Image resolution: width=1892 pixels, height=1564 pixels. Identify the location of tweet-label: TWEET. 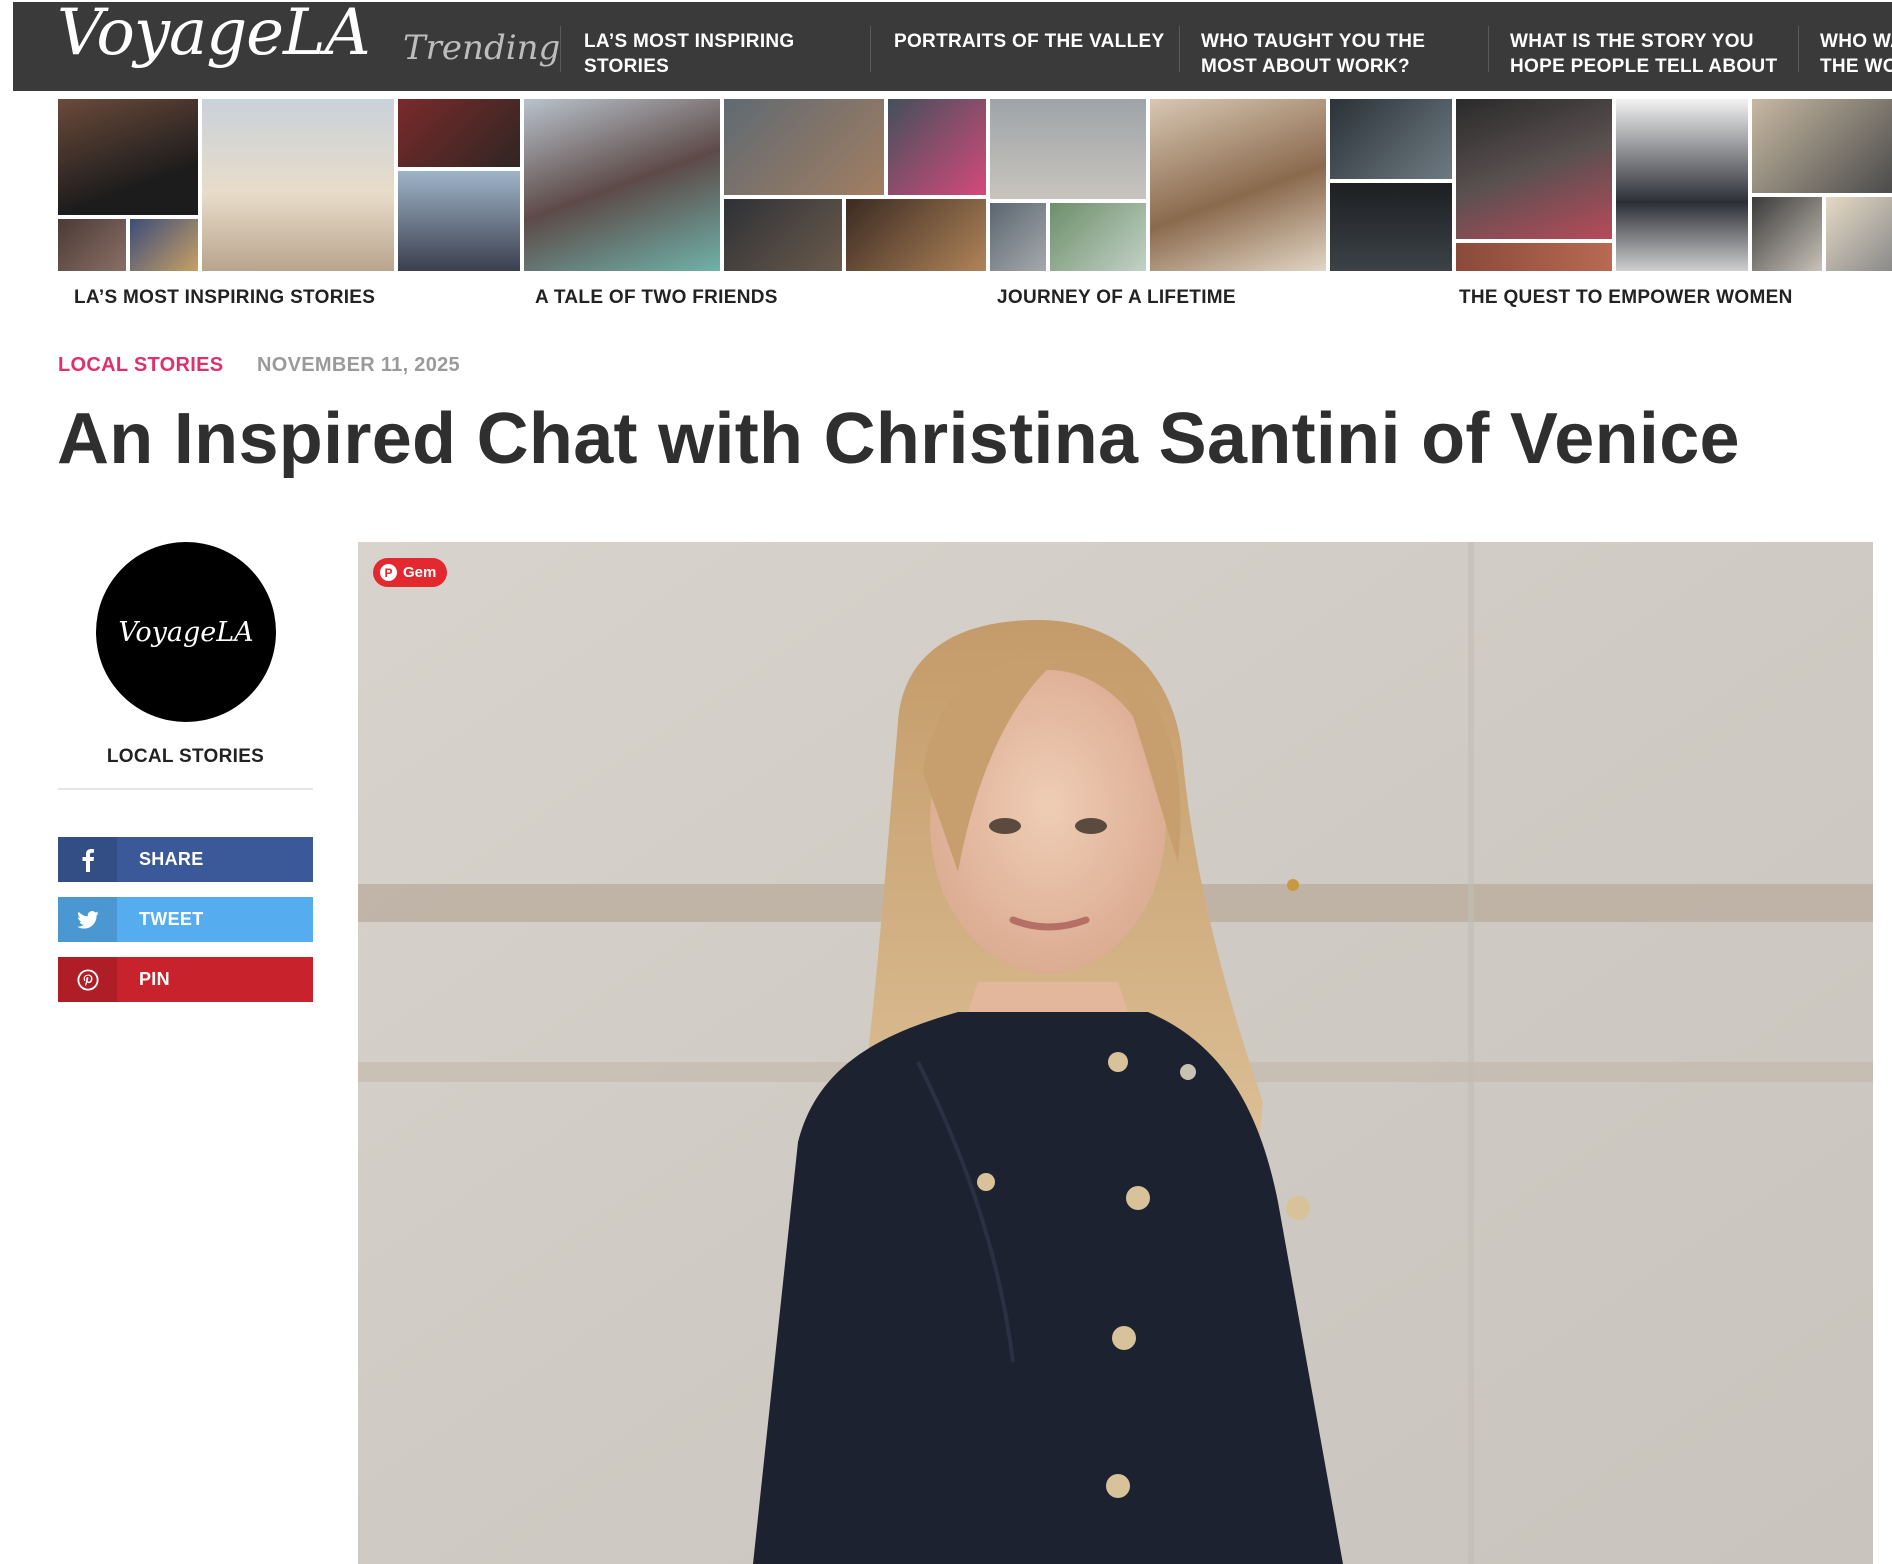
(171, 919).